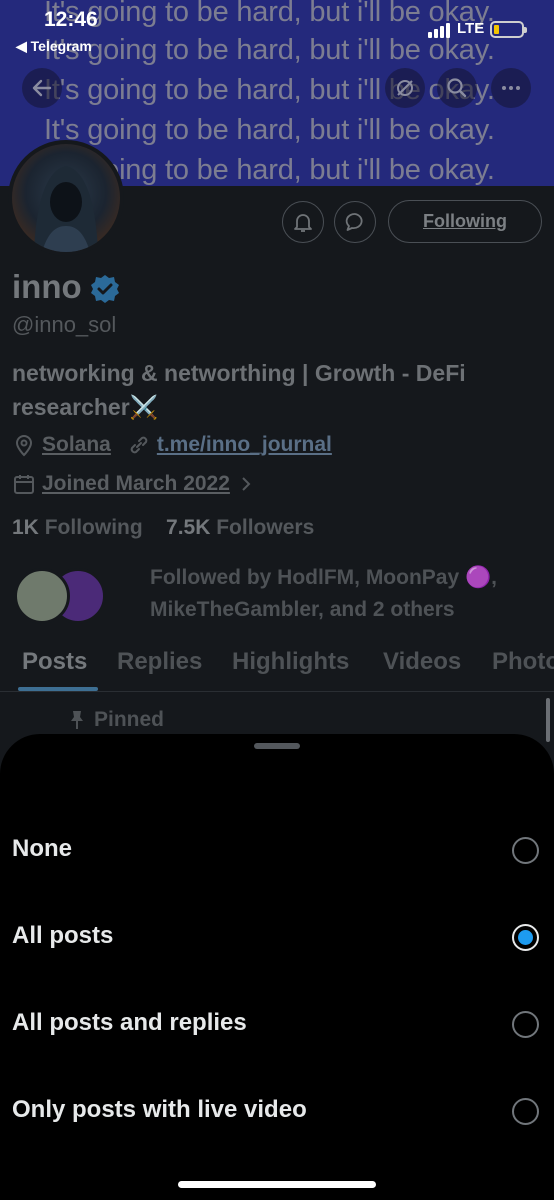  What do you see at coordinates (76, 444) in the screenshot?
I see `location-text: Solana` at bounding box center [76, 444].